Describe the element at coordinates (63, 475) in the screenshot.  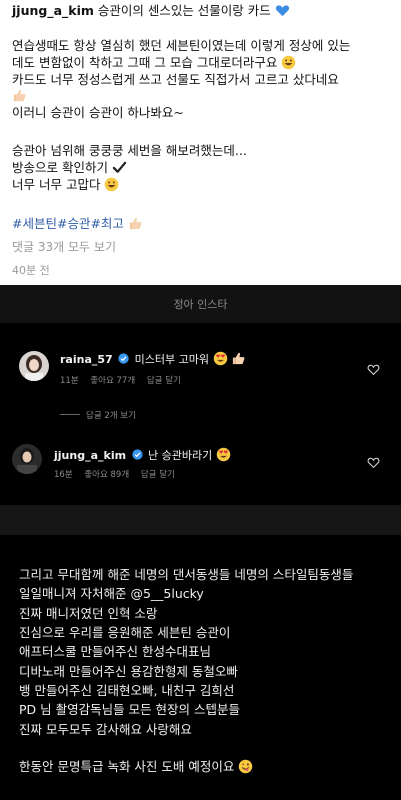
I see `comment-time: 16분` at that location.